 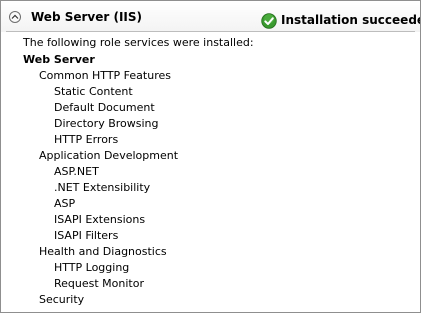 I want to click on header-divider, so click(x=210, y=31).